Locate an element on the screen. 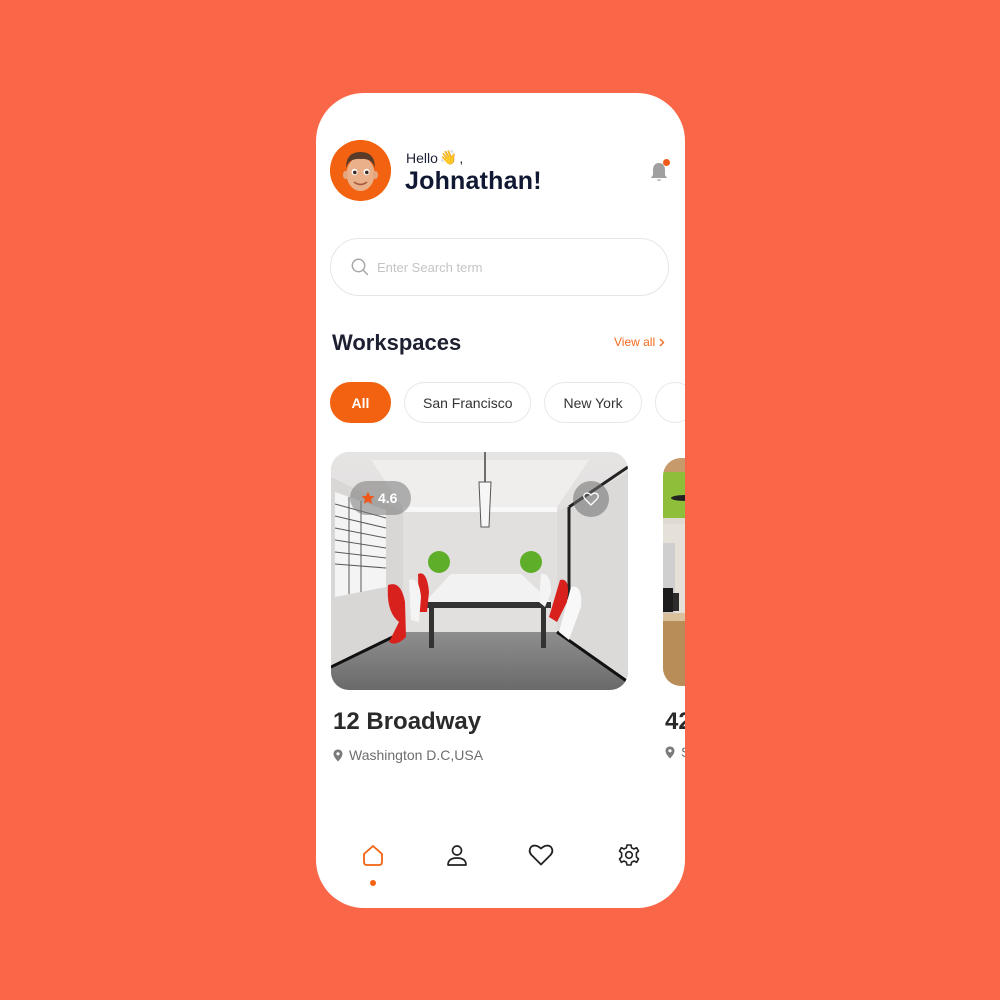 The height and width of the screenshot is (1000, 1000). home-icon is located at coordinates (373, 855).